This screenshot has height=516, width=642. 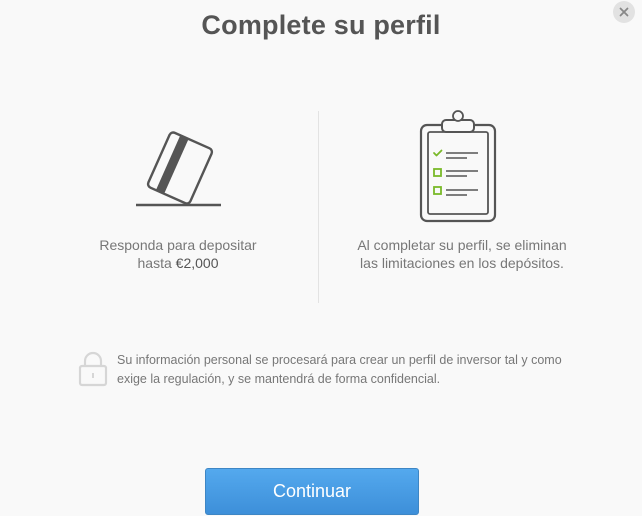 I want to click on deposit-limit-prefix: hasta, so click(x=156, y=263).